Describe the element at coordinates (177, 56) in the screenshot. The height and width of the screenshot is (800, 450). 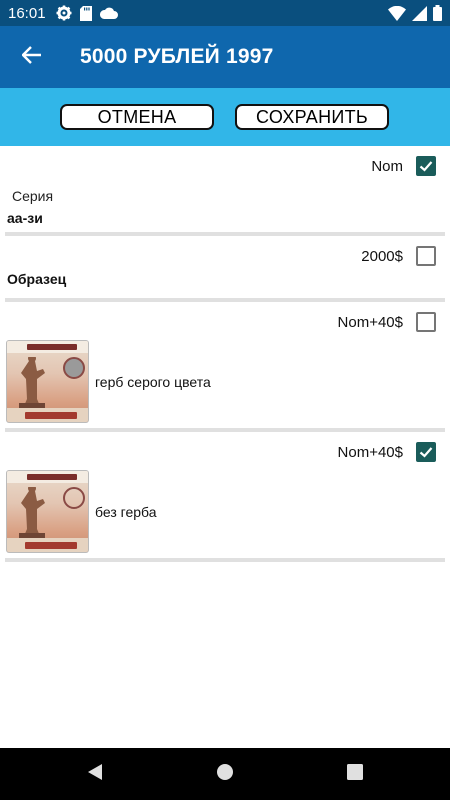
I see `page-title: 5000 РУБЛЕЙ 1997` at that location.